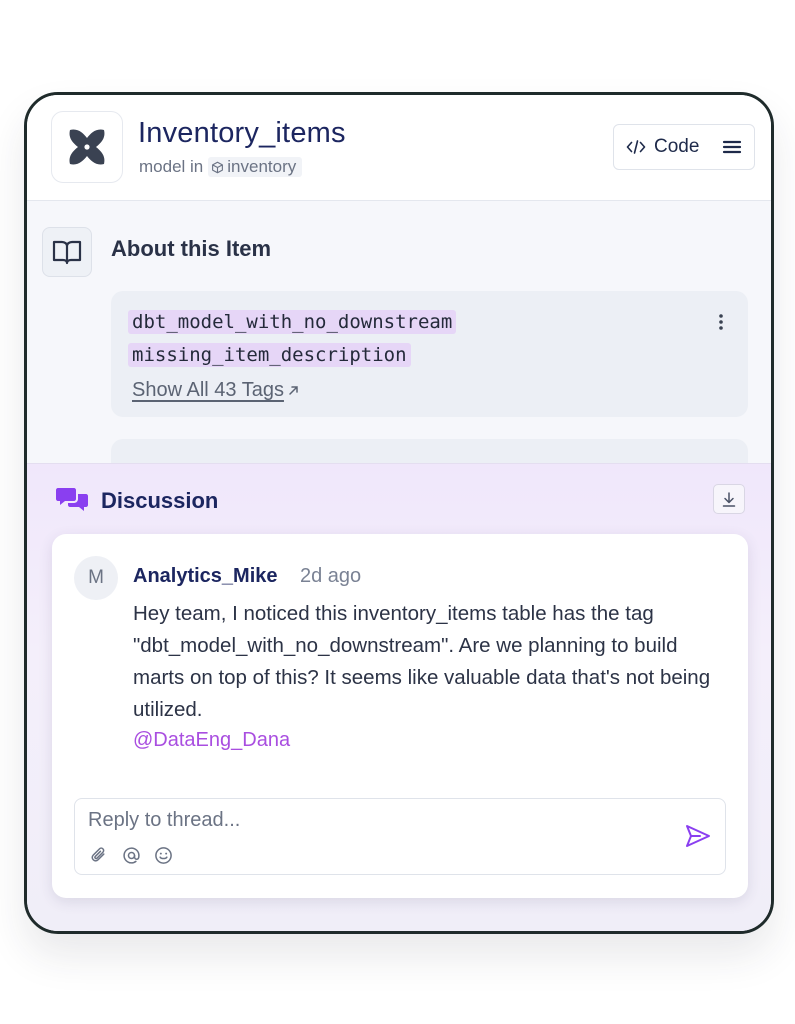  I want to click on reply-input, so click(368, 820).